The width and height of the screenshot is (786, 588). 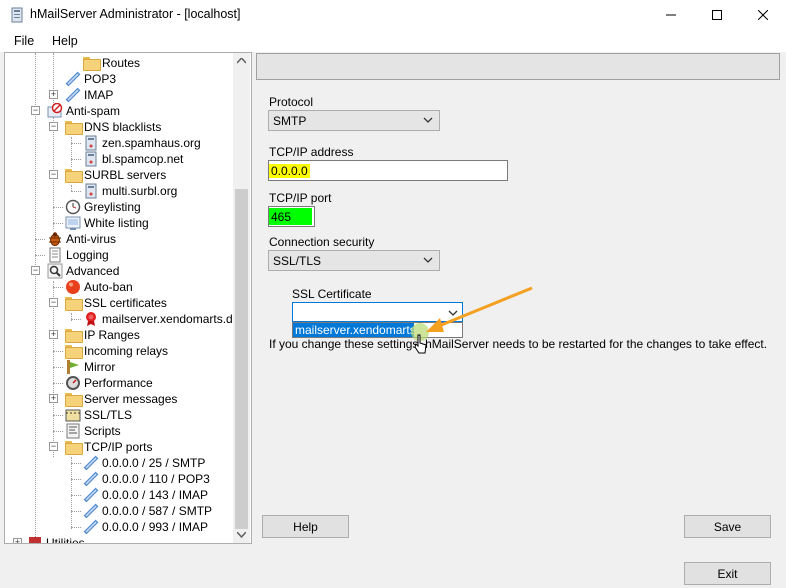 I want to click on menu-help: Help, so click(x=65, y=41).